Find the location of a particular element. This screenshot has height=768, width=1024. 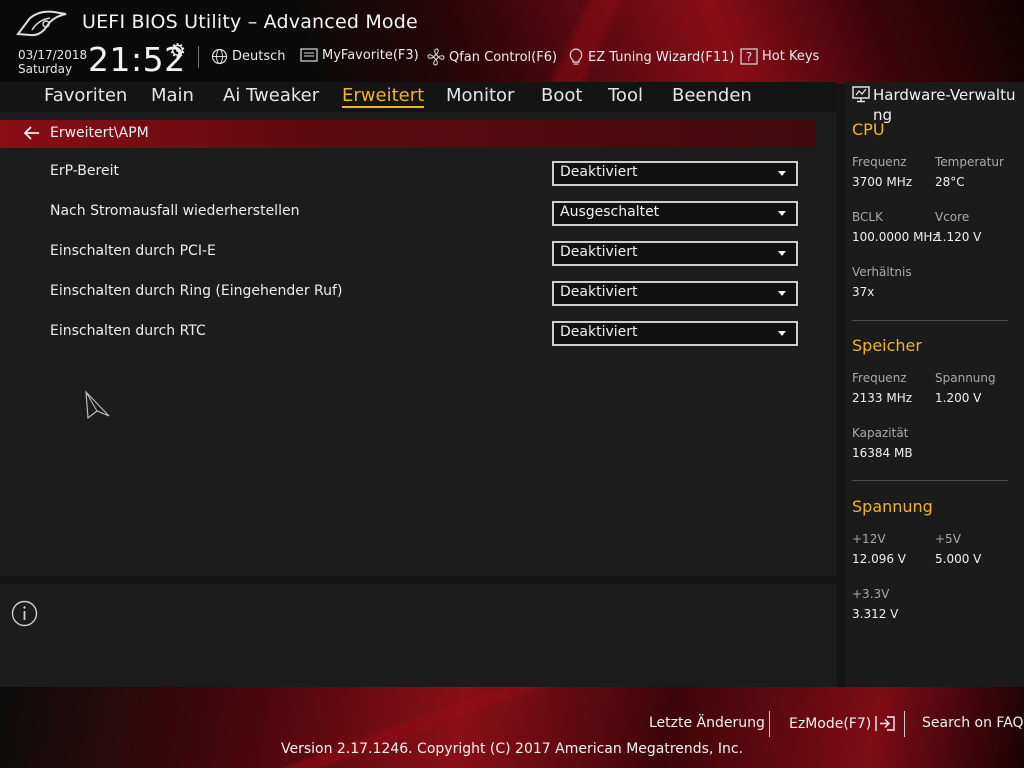

back-arrow-icon is located at coordinates (32, 133).